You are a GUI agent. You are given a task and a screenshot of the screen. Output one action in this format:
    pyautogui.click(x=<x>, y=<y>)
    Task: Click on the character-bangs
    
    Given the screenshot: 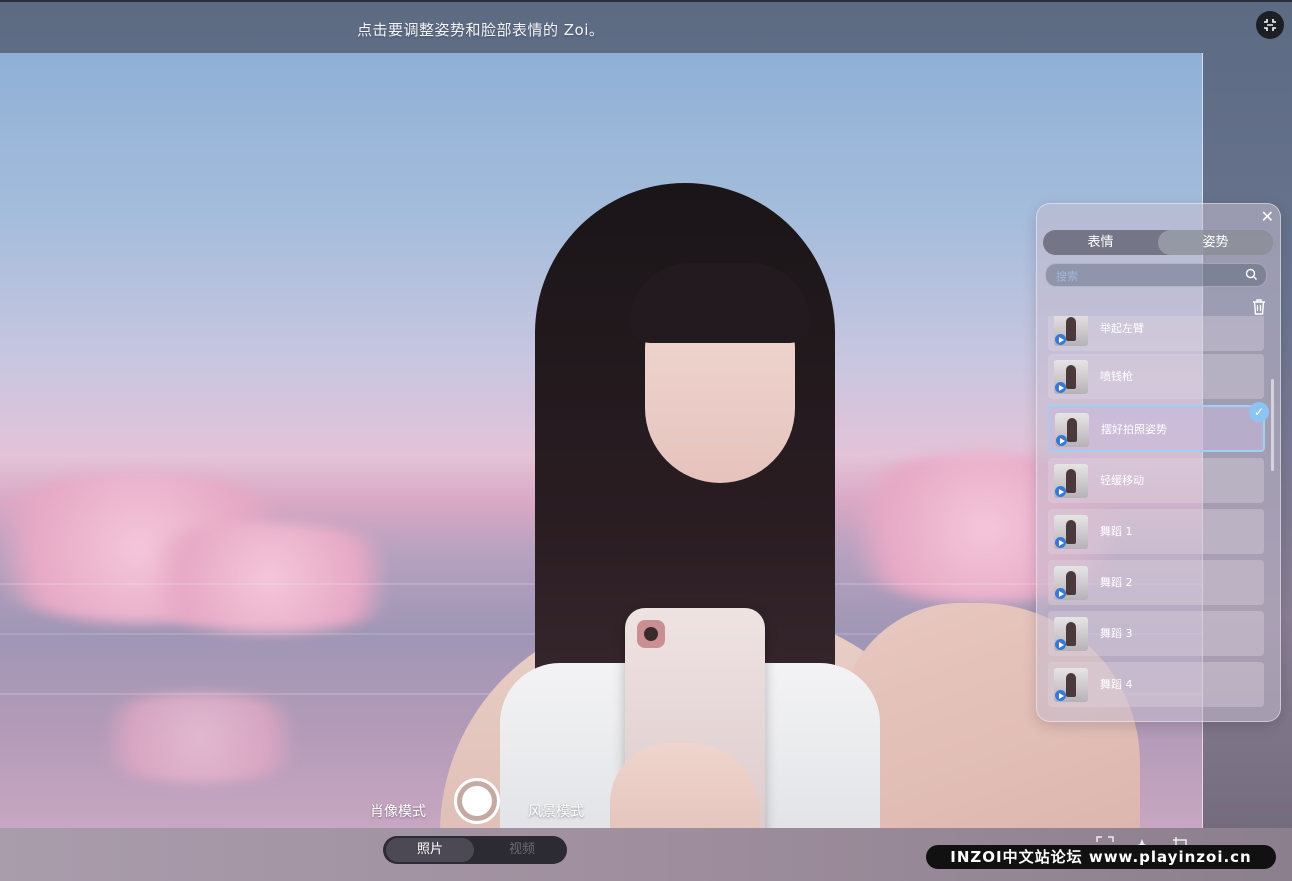 What is the action you would take?
    pyautogui.click(x=720, y=303)
    